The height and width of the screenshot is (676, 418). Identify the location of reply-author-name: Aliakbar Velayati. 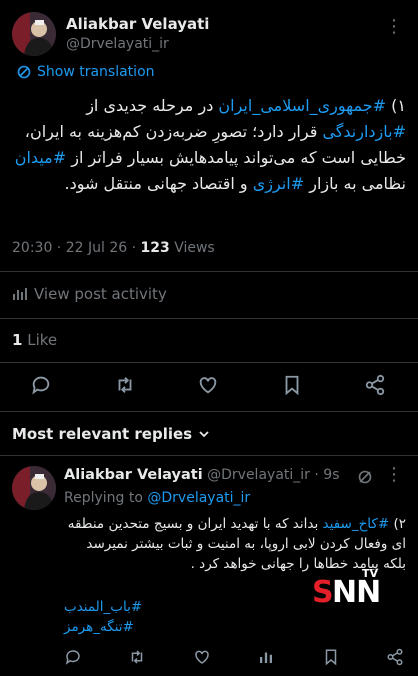
(133, 475).